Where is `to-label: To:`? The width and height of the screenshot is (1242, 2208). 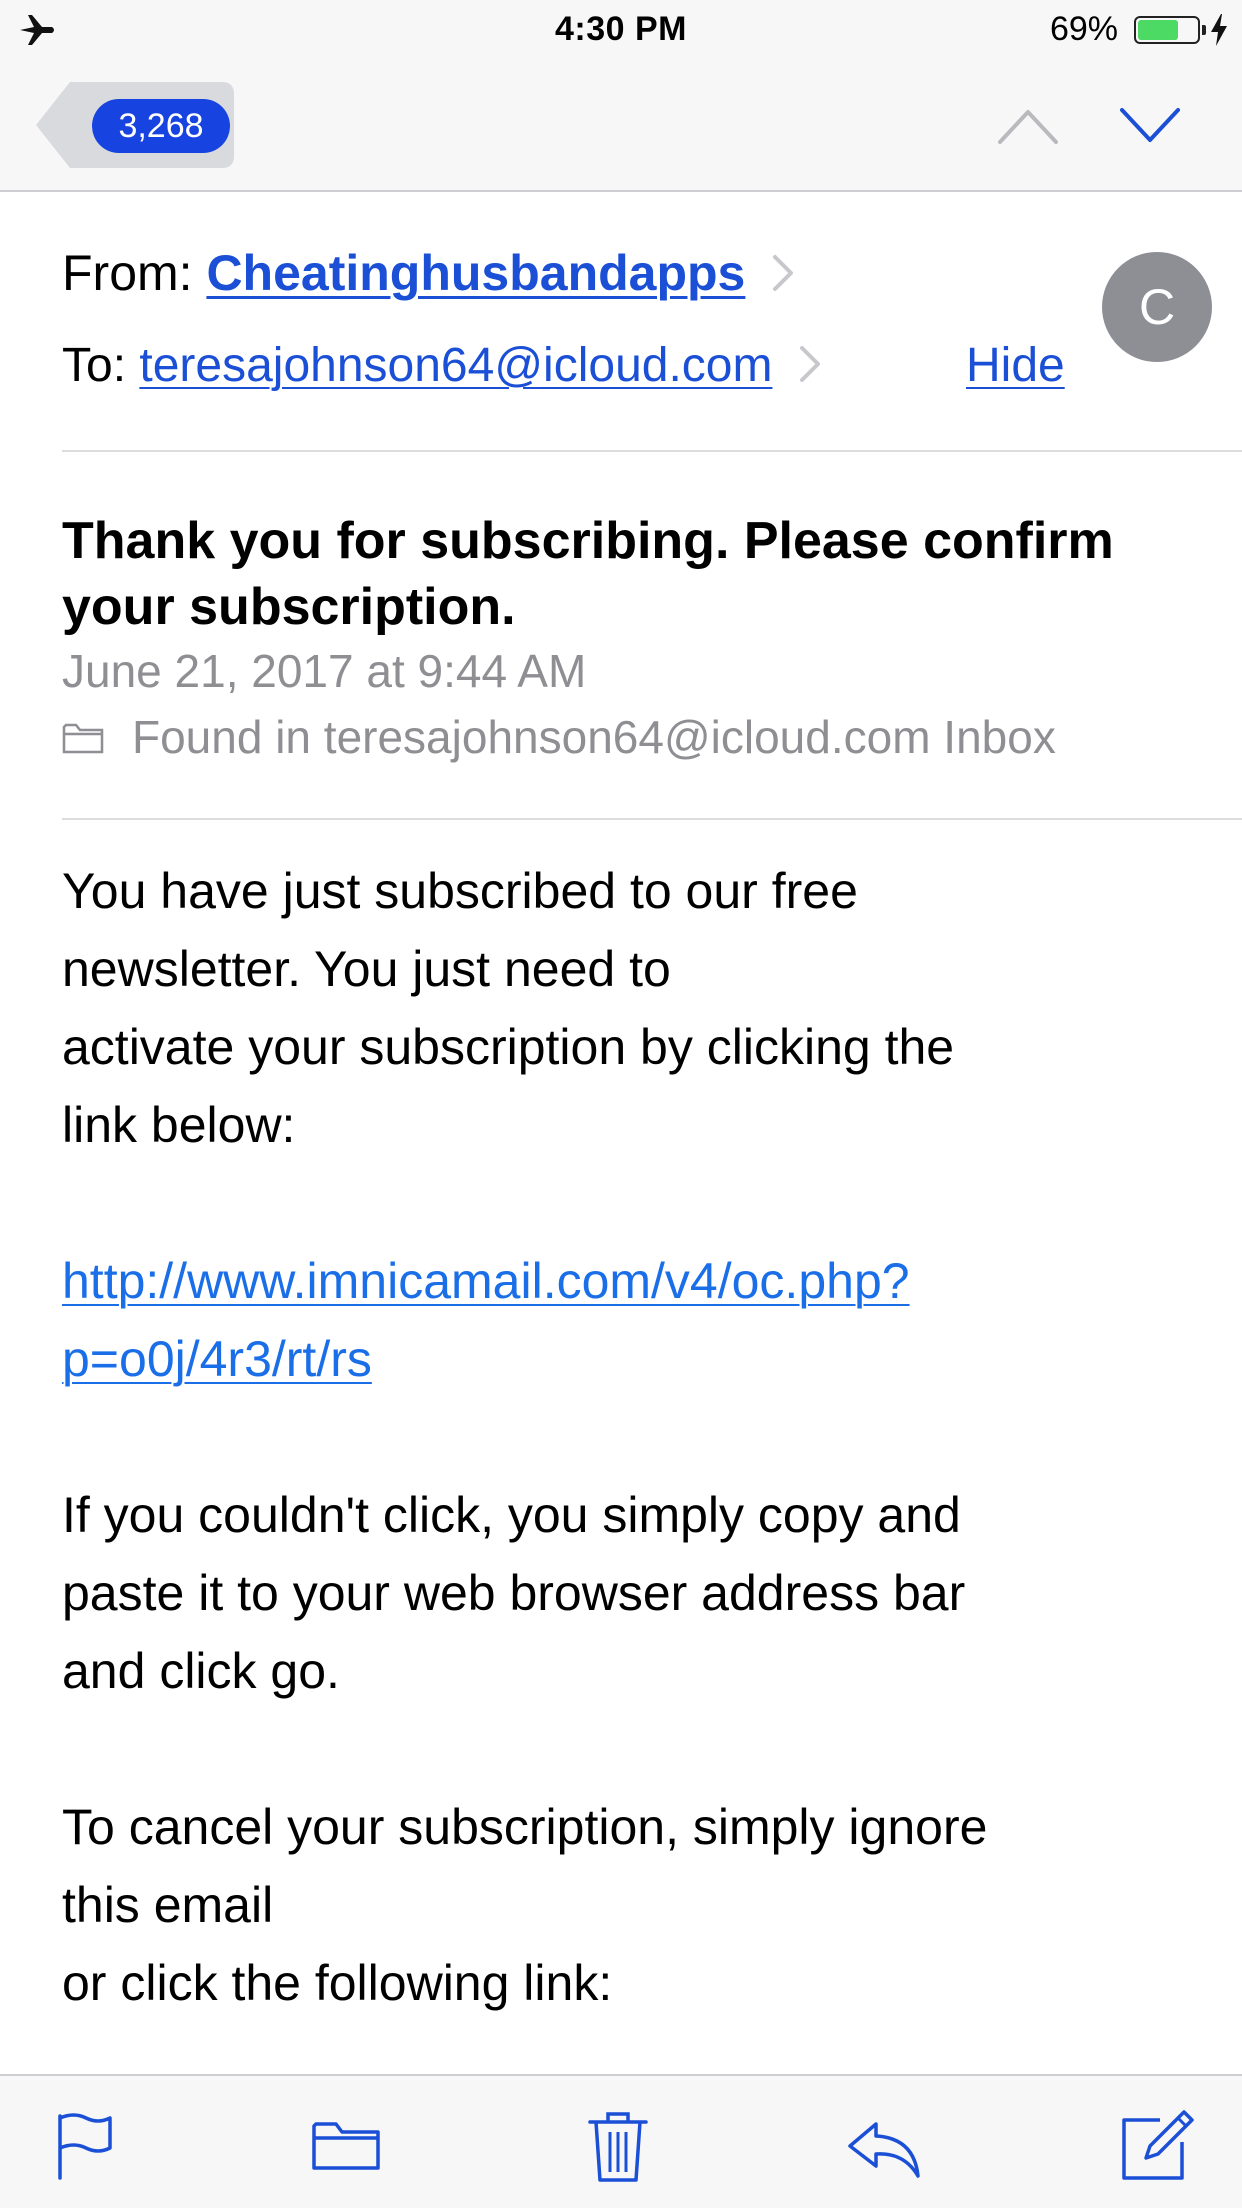 to-label: To: is located at coordinates (94, 365).